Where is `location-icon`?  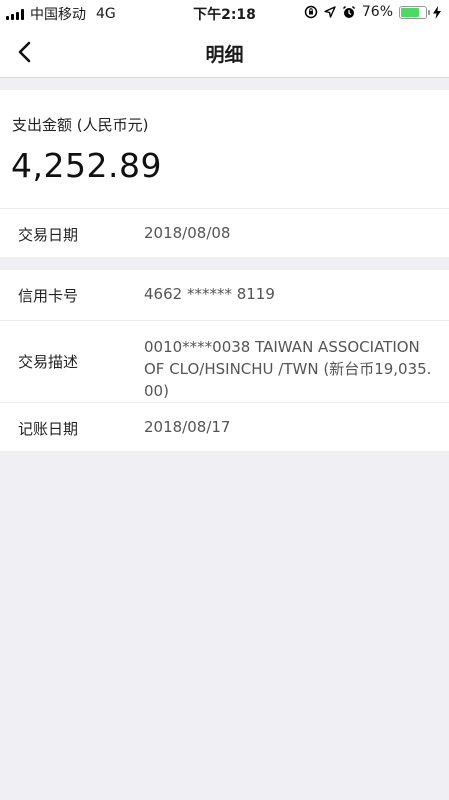 location-icon is located at coordinates (330, 12).